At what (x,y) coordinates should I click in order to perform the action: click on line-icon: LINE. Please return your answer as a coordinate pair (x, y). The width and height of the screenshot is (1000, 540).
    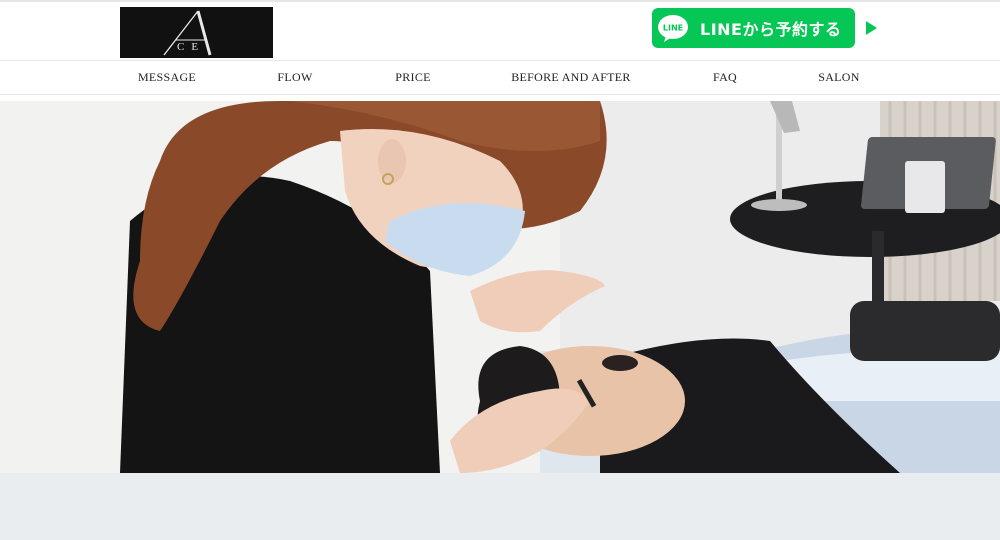
    Looking at the image, I should click on (673, 28).